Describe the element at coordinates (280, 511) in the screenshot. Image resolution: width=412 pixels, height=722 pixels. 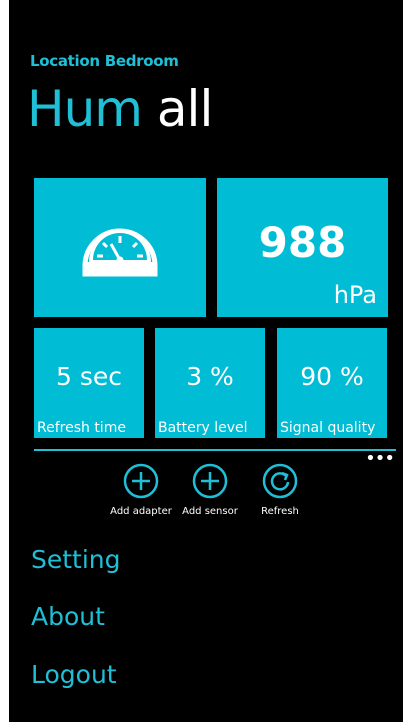
I see `refresh-label: Refresh` at that location.